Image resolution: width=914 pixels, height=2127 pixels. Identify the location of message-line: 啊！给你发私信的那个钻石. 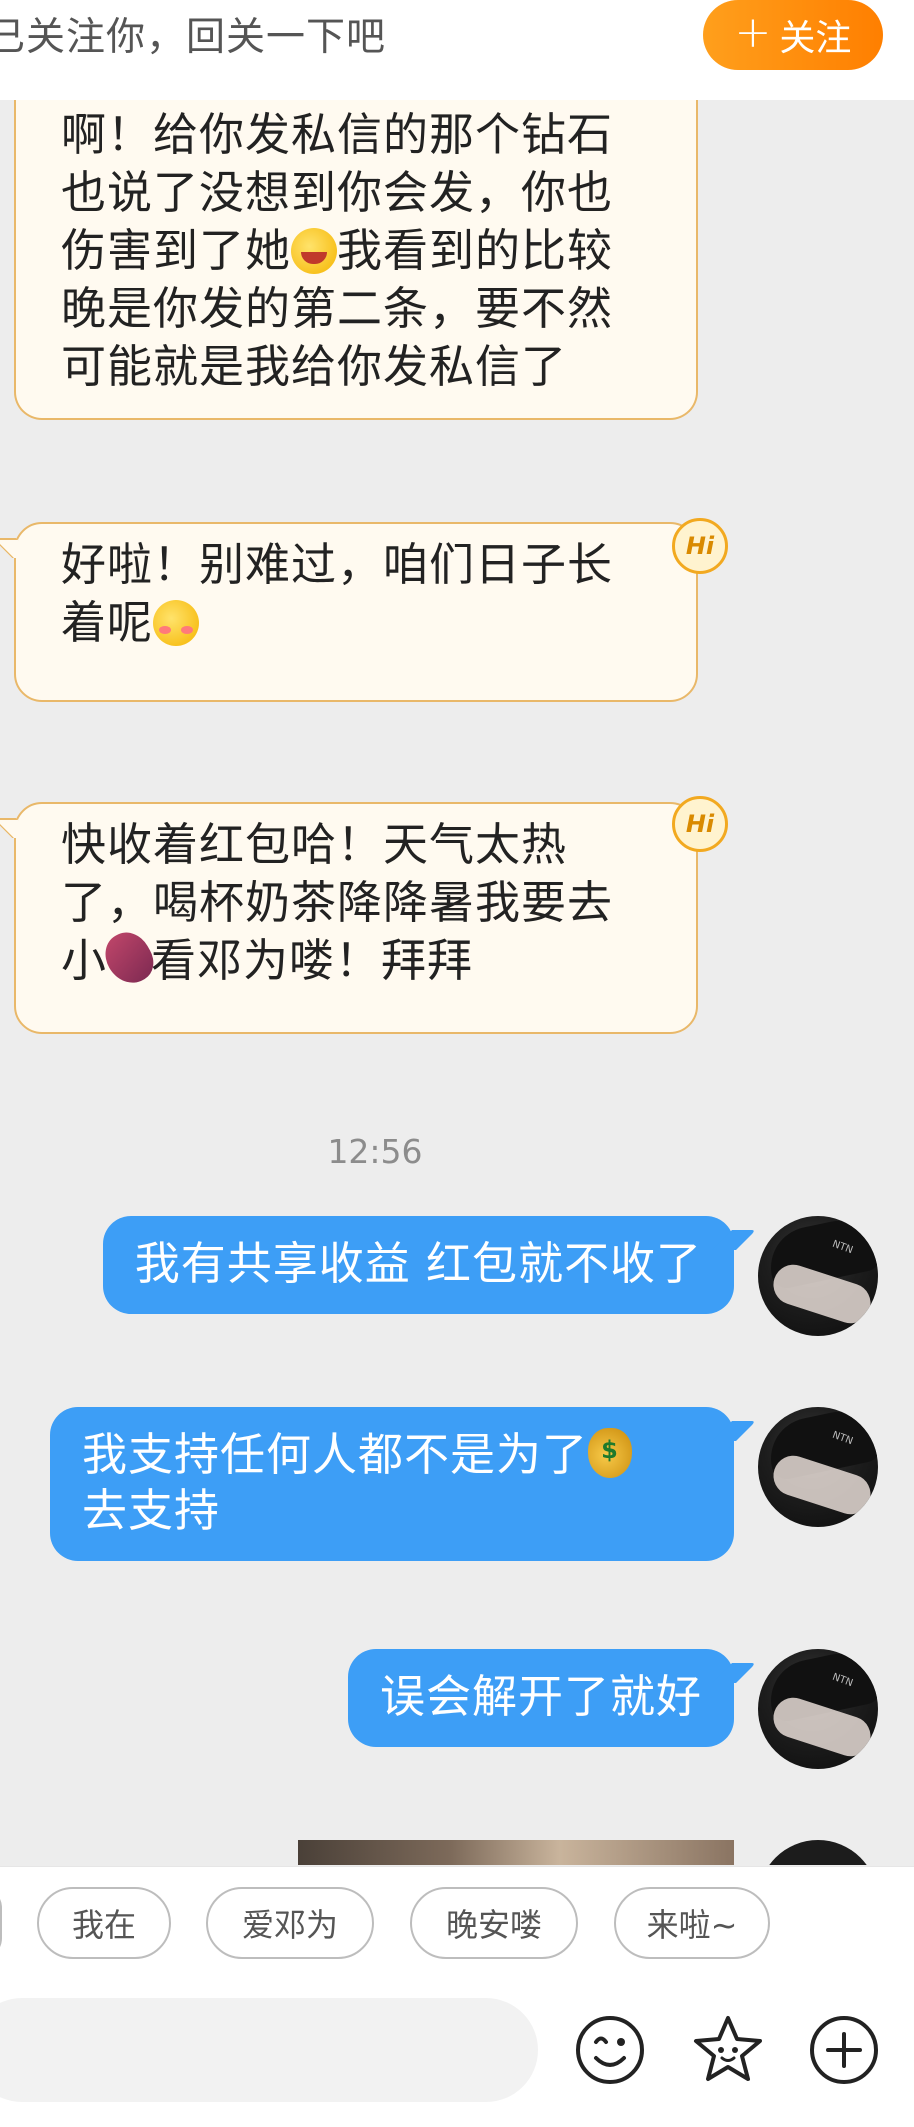
(337, 134).